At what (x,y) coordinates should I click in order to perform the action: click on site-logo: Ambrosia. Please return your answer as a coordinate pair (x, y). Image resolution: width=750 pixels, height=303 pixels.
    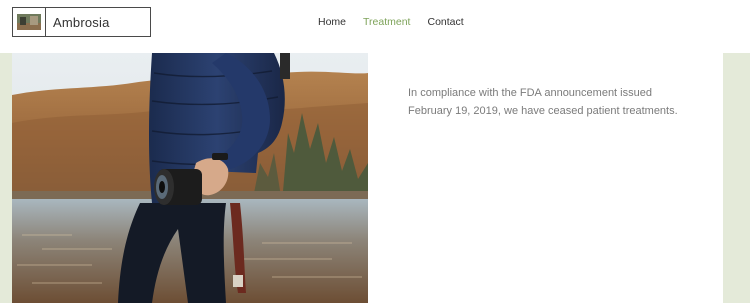
    Looking at the image, I should click on (81, 22).